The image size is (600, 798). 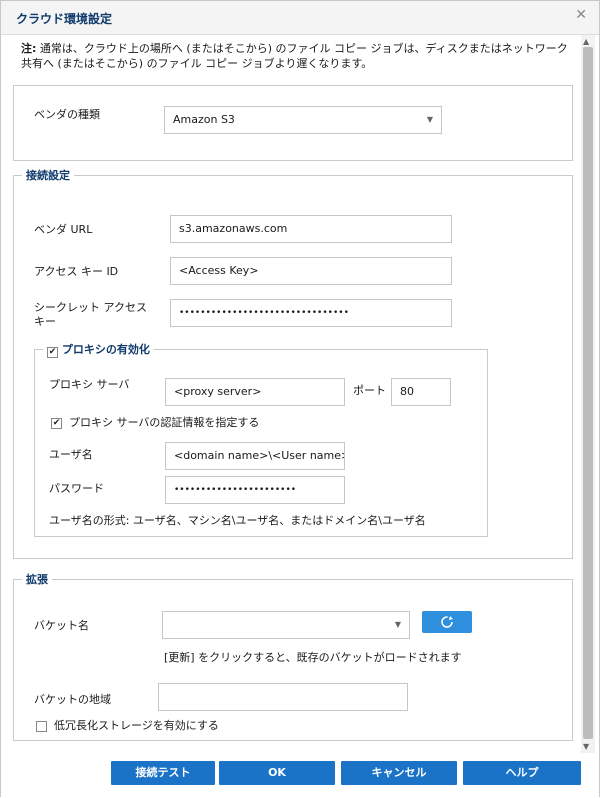 What do you see at coordinates (313, 657) in the screenshot?
I see `refresh-hint: [更新] をクリックすると、既存のバケットがロードされます` at bounding box center [313, 657].